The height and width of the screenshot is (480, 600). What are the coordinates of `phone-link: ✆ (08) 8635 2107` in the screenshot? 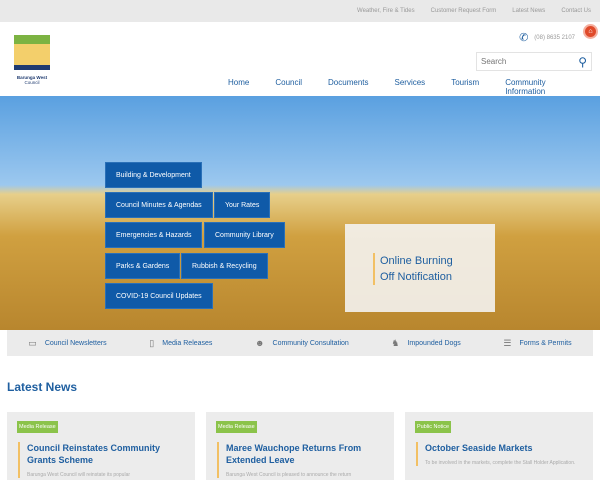 It's located at (547, 37).